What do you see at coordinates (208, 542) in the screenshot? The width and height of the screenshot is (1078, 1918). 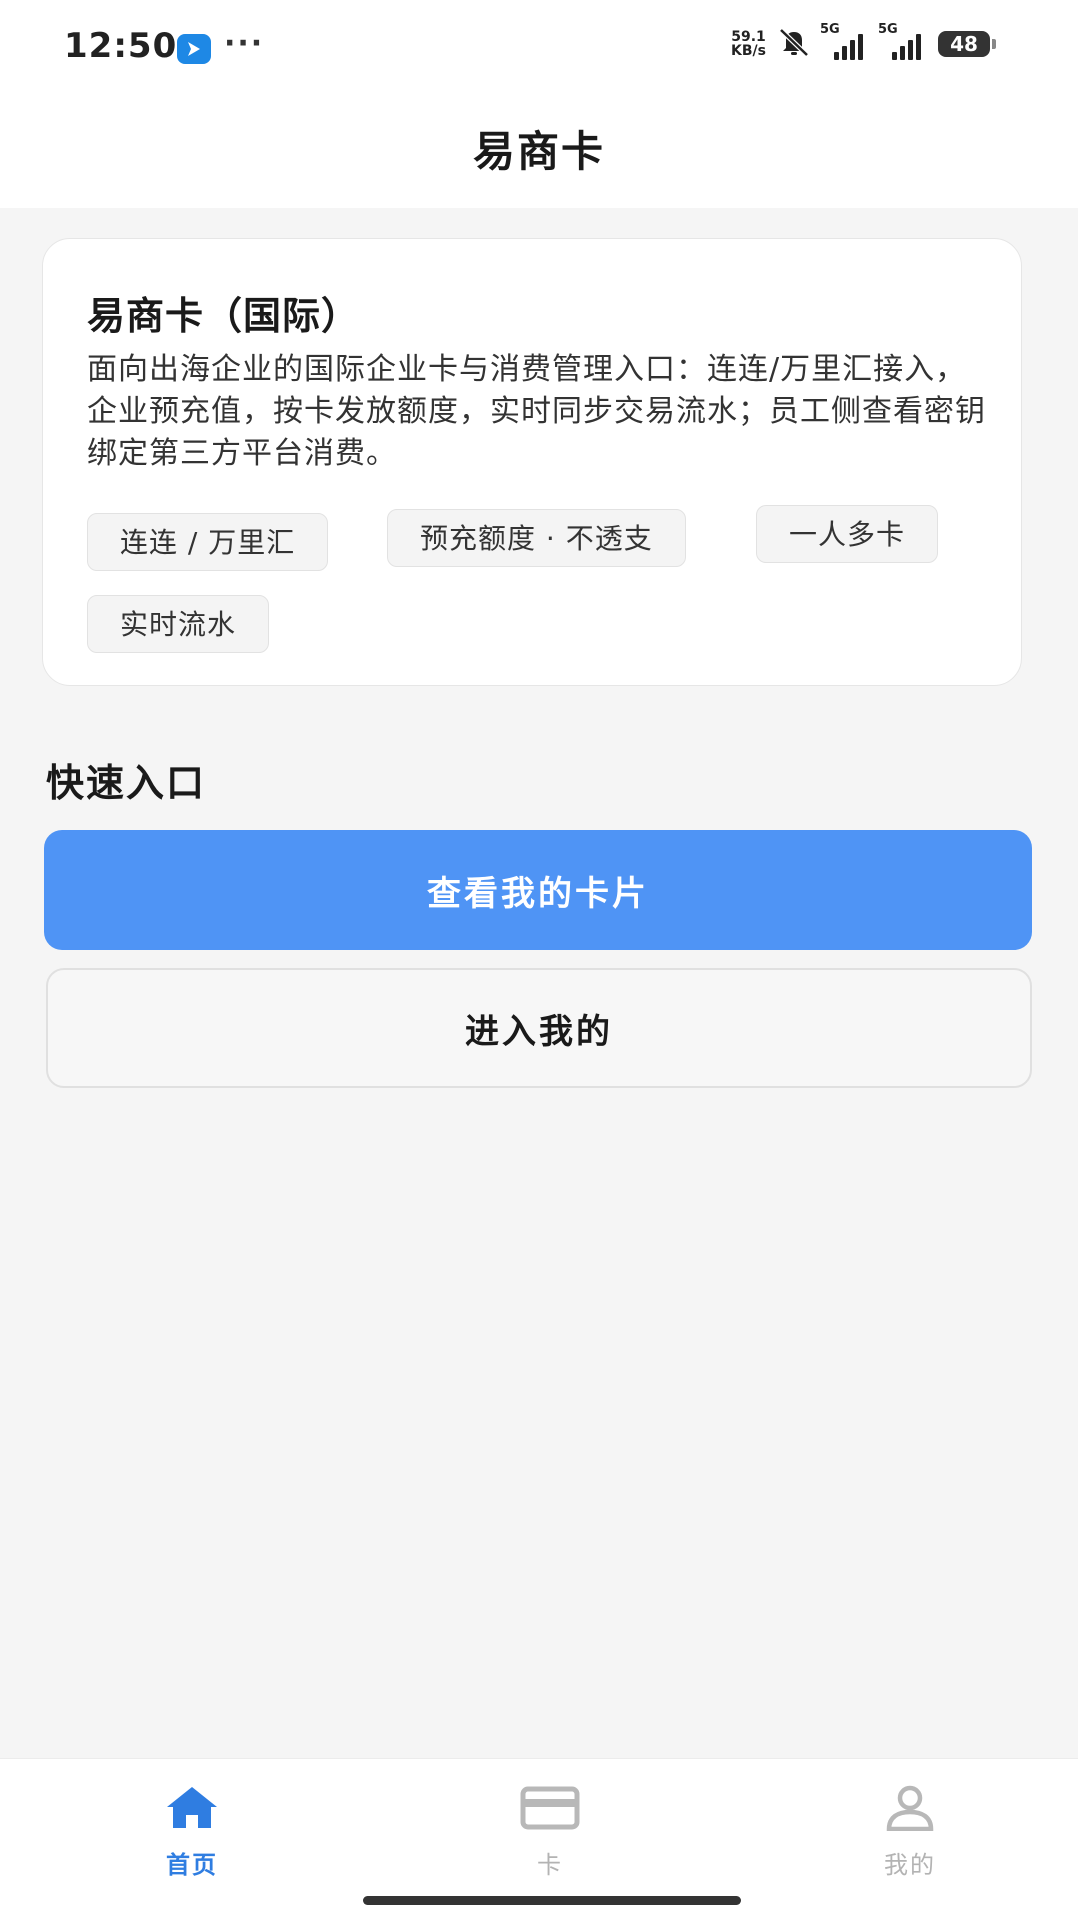 I see `feature-tag: 连连 / 万里汇` at bounding box center [208, 542].